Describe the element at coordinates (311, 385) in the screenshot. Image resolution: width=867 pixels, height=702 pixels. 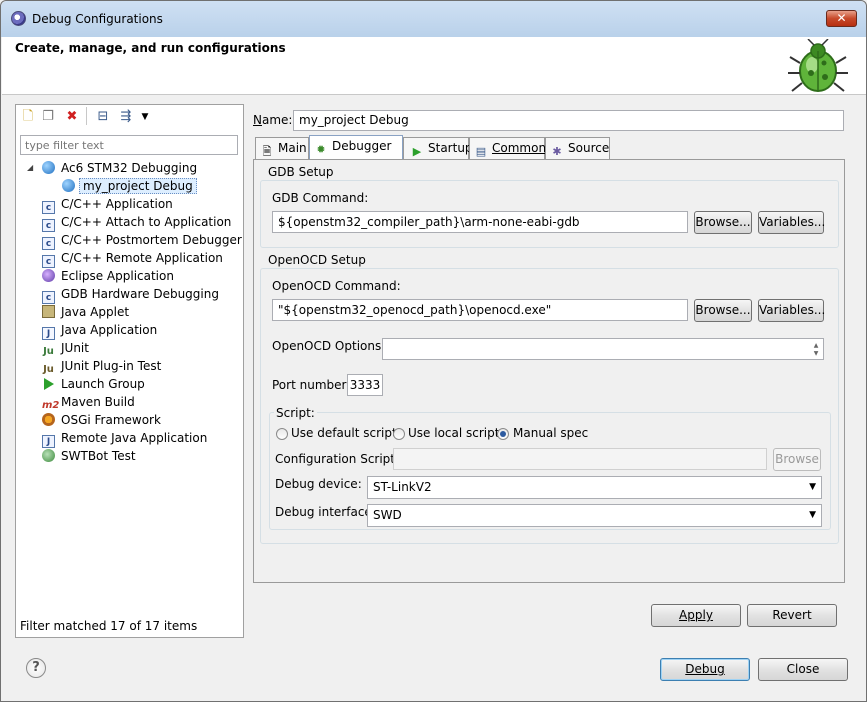
I see `port-number-label: Port number:` at that location.